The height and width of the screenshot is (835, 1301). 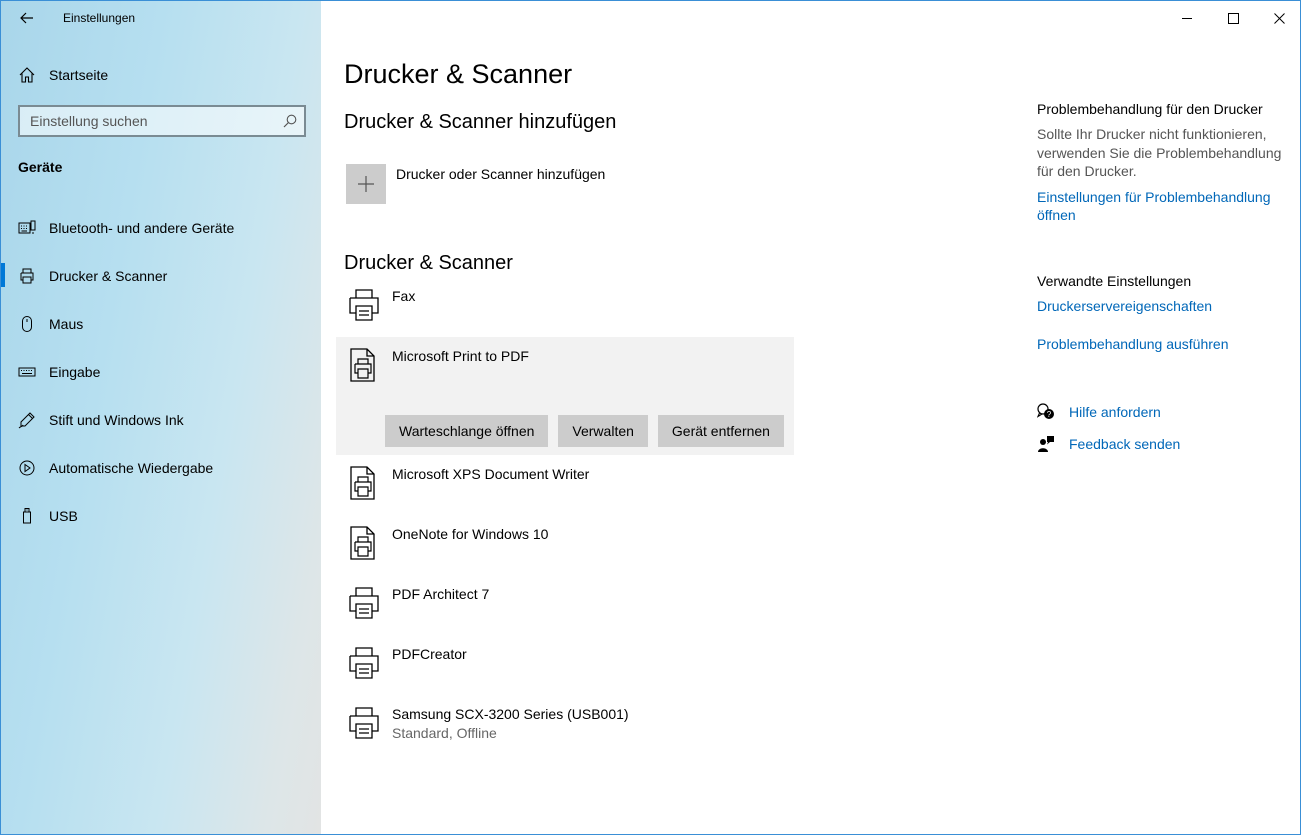 I want to click on close-button, so click(x=1278, y=18).